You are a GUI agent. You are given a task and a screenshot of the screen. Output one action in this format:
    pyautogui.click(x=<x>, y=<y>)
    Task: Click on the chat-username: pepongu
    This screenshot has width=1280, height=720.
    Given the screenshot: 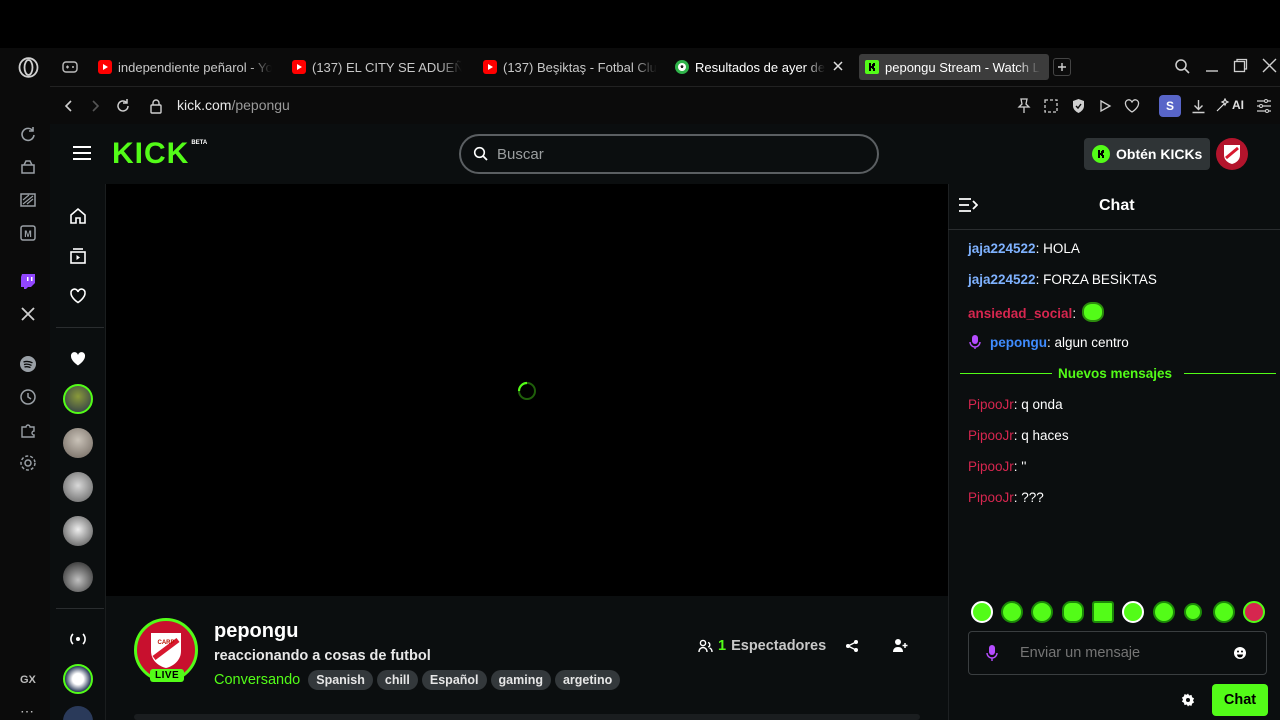 What is the action you would take?
    pyautogui.click(x=1018, y=342)
    